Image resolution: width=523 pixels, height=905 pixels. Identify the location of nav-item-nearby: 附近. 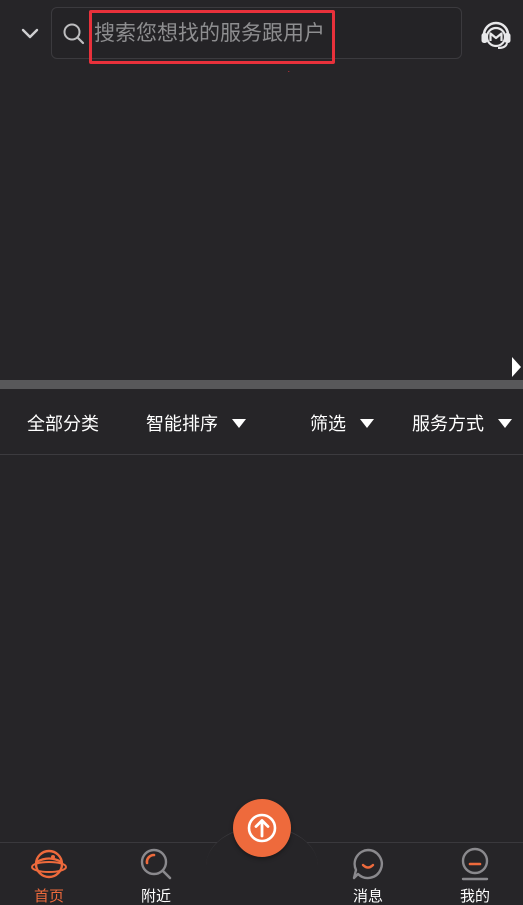
(156, 873).